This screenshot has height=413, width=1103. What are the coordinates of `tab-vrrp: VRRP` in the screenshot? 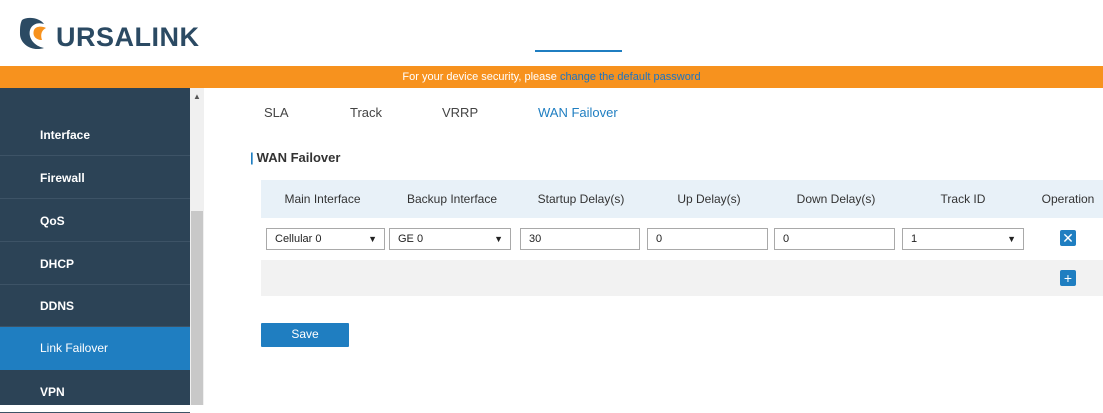 It's located at (460, 112).